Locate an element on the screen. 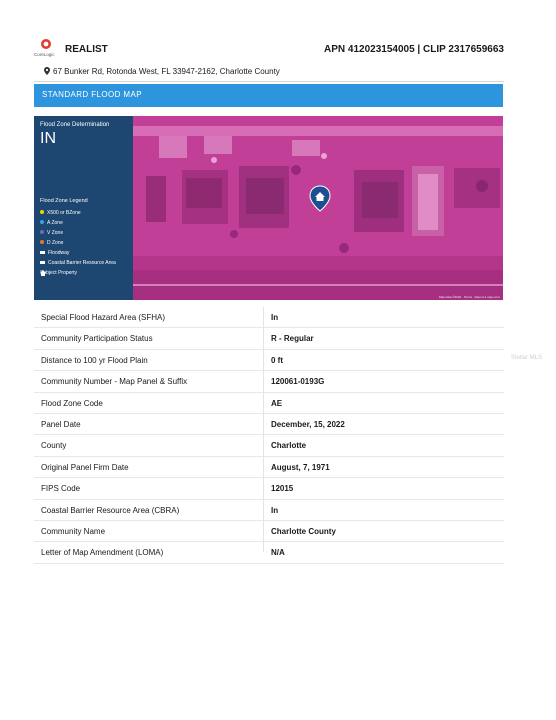  row-value: Charlotte County is located at coordinates (303, 531).